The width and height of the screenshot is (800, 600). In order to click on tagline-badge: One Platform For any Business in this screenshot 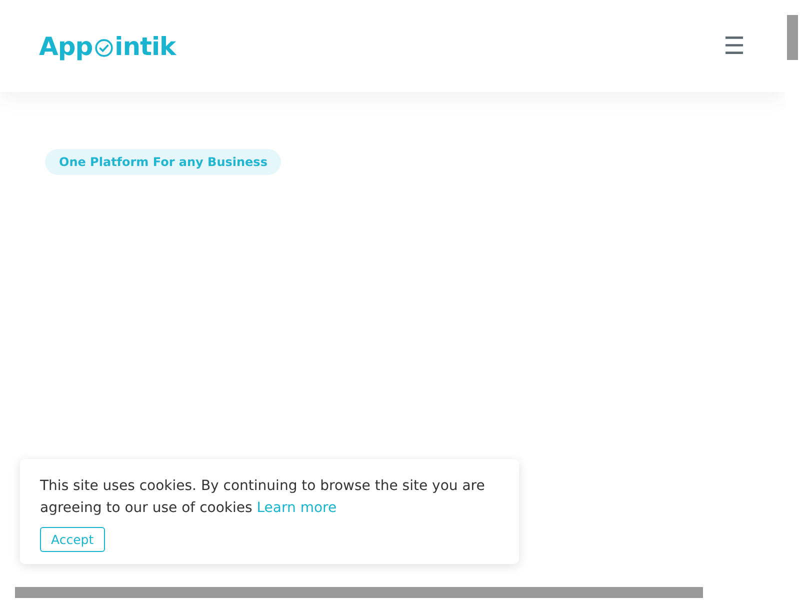, I will do `click(163, 162)`.